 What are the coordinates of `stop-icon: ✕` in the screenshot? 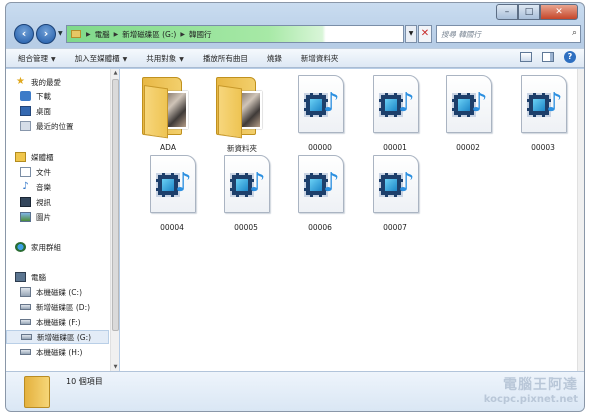 It's located at (425, 34).